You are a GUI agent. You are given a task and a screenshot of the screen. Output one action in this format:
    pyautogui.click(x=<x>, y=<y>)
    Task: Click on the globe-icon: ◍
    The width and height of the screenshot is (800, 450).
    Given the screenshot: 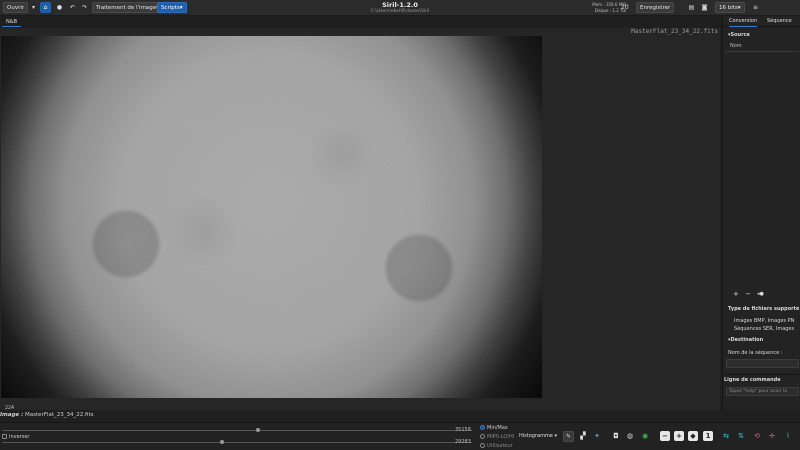 What is the action you would take?
    pyautogui.click(x=630, y=436)
    